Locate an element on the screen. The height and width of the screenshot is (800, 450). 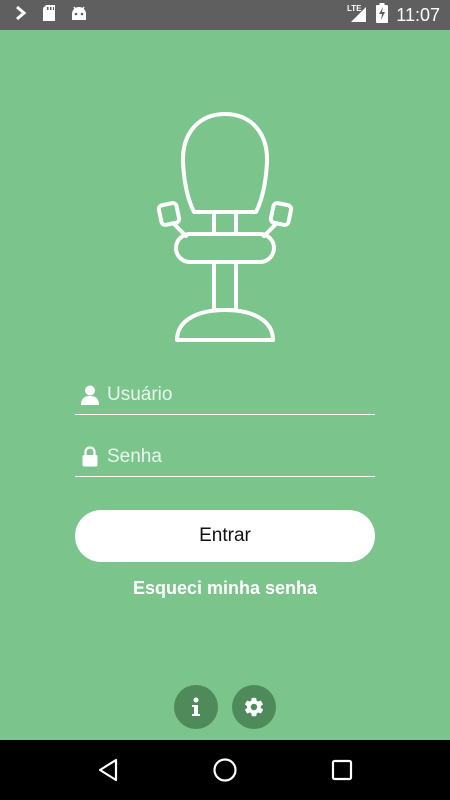
home-icon is located at coordinates (225, 770).